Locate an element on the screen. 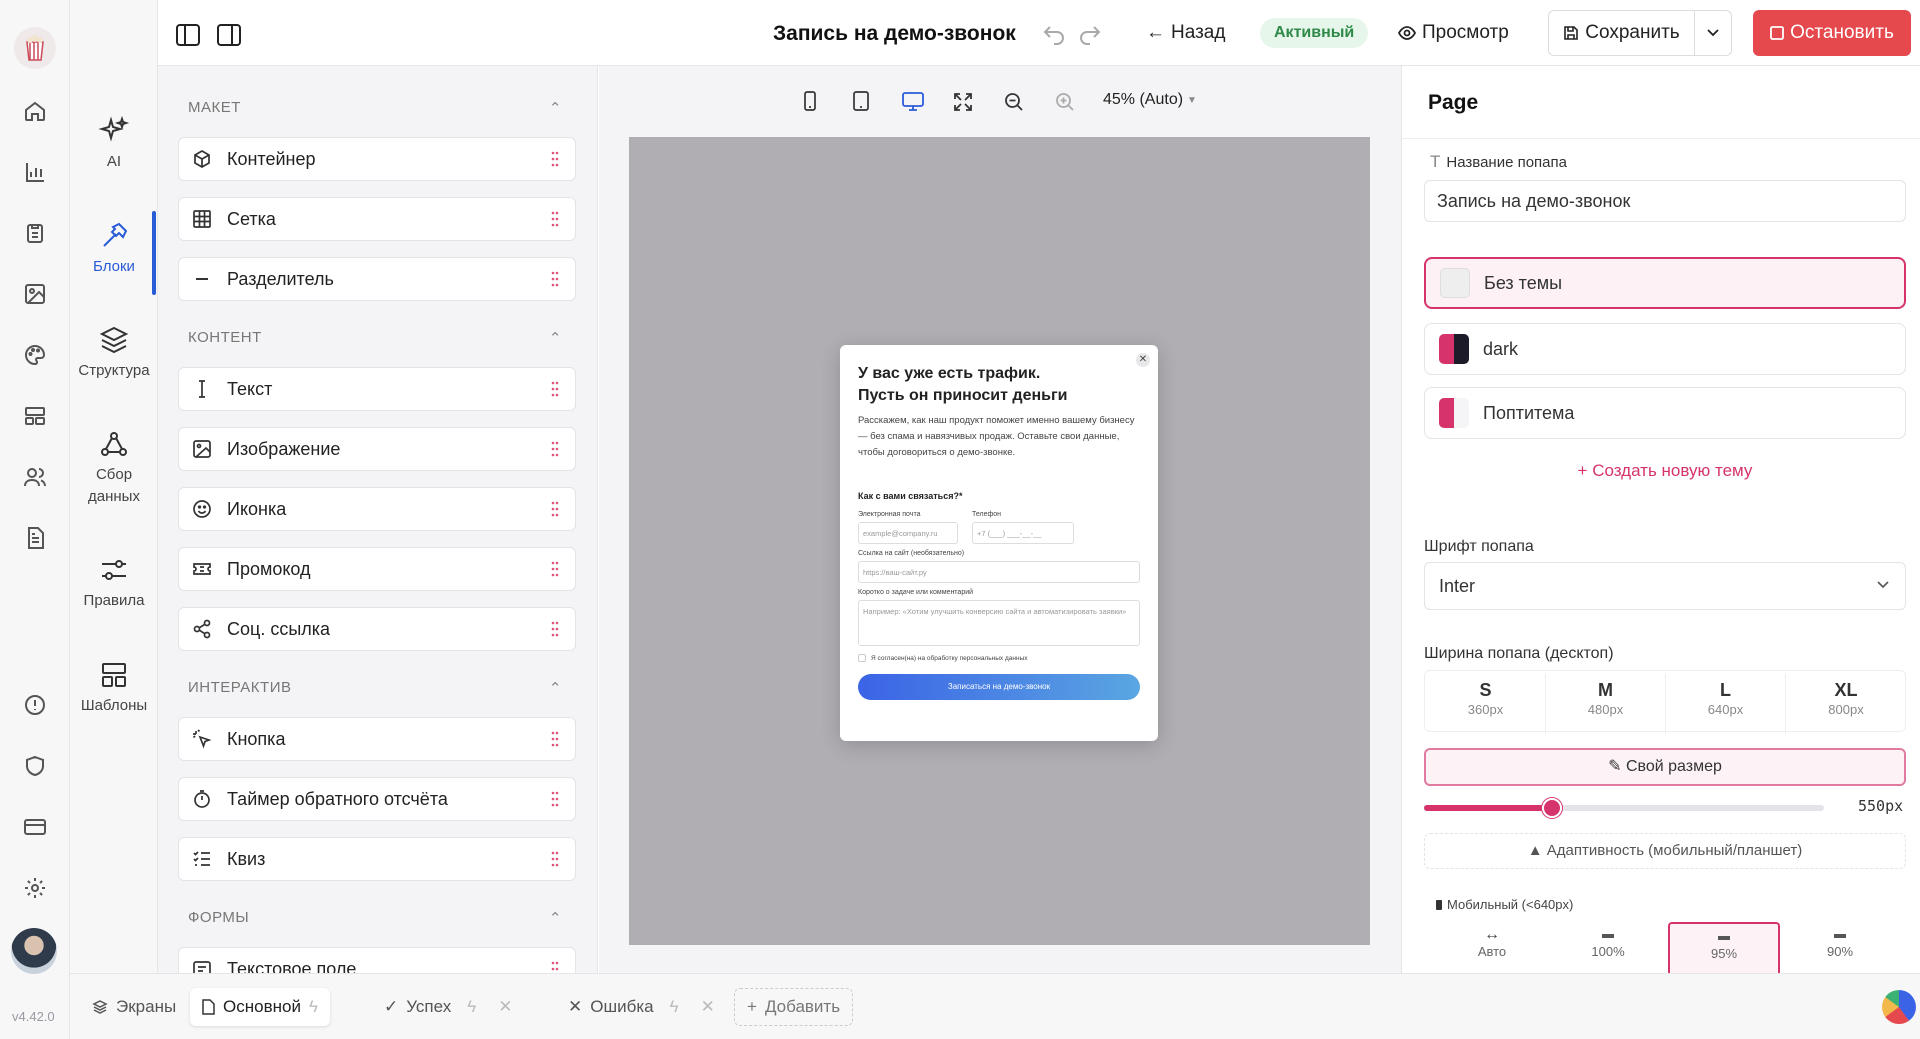  block-icon: Иконка is located at coordinates (377, 509).